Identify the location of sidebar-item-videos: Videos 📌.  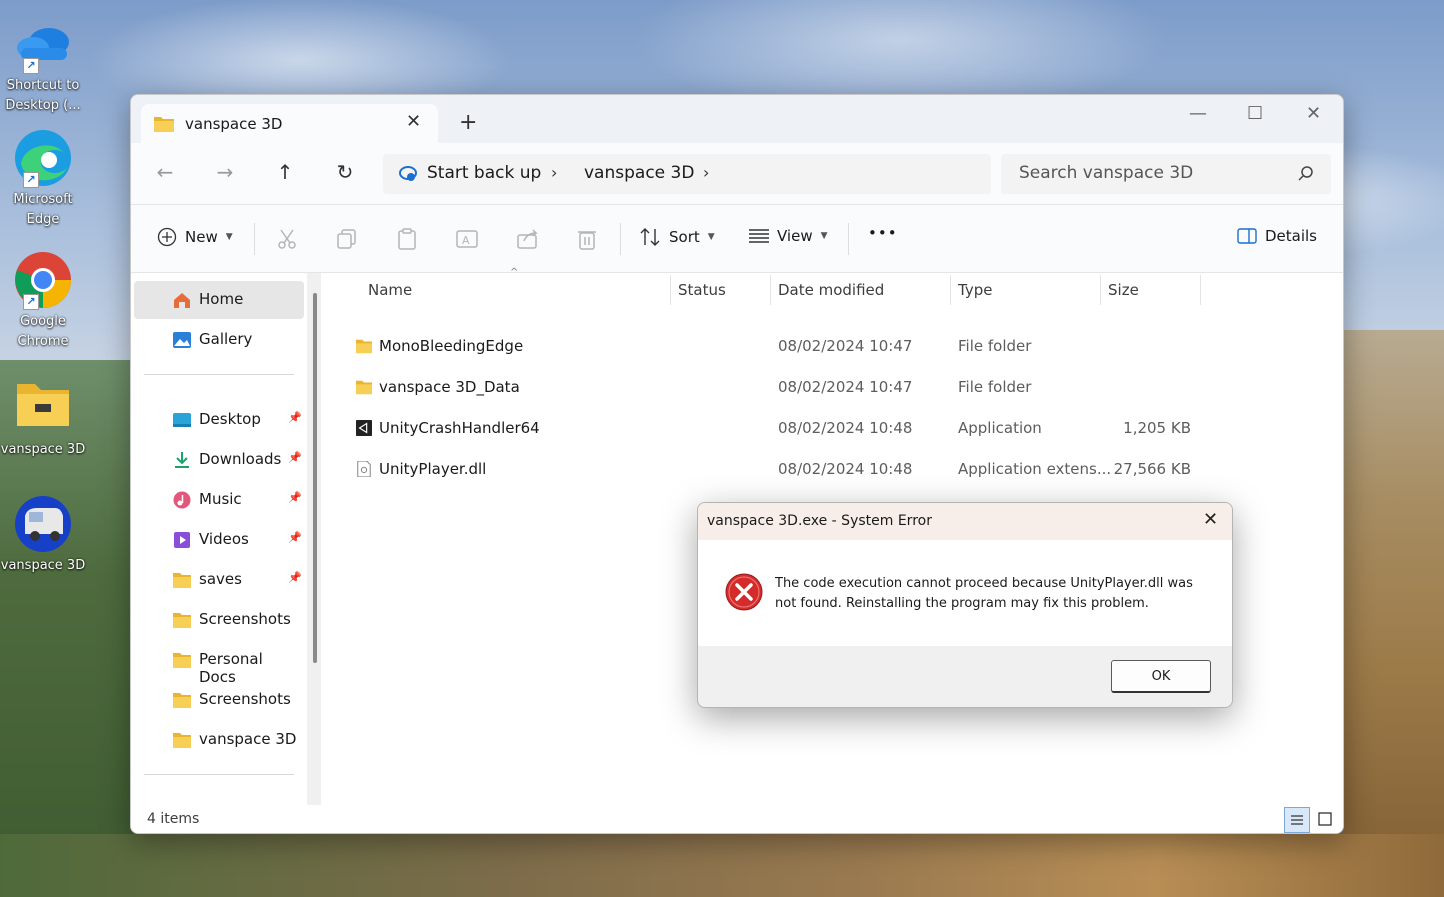
(219, 540).